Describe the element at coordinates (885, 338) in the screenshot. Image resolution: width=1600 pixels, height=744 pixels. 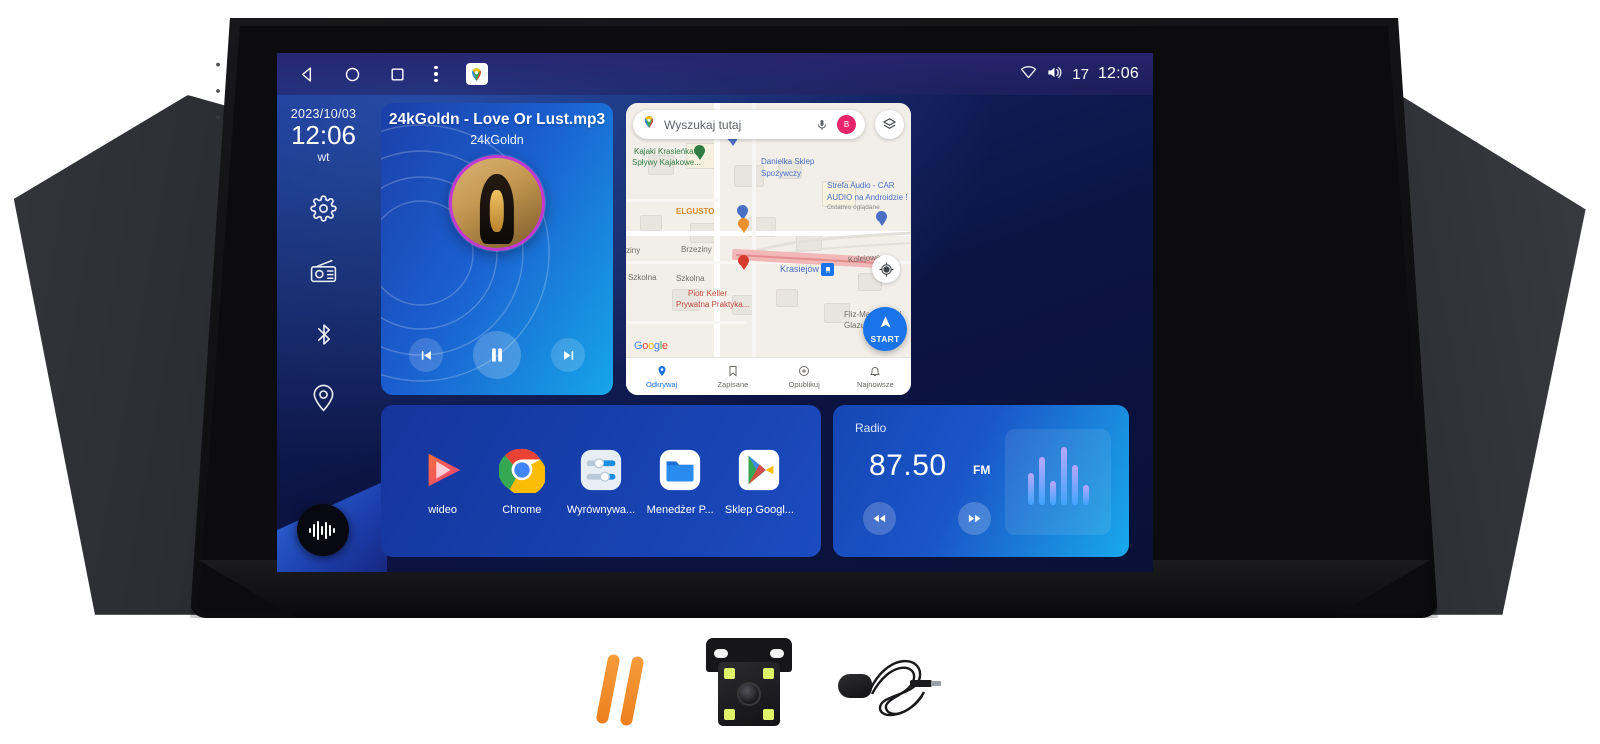
I see `start-button-label: START` at that location.